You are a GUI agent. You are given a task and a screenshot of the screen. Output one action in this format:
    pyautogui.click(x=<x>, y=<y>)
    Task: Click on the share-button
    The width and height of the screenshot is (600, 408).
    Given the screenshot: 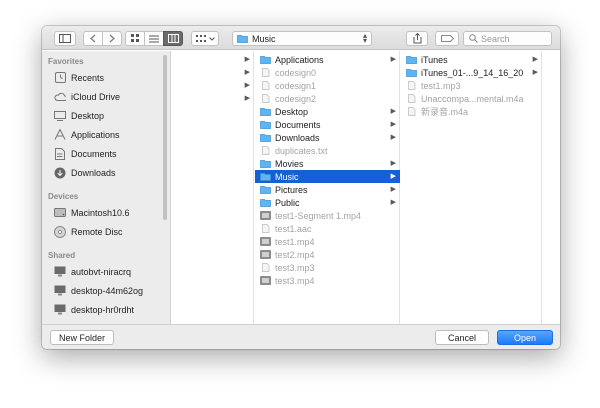 What is the action you would take?
    pyautogui.click(x=417, y=38)
    